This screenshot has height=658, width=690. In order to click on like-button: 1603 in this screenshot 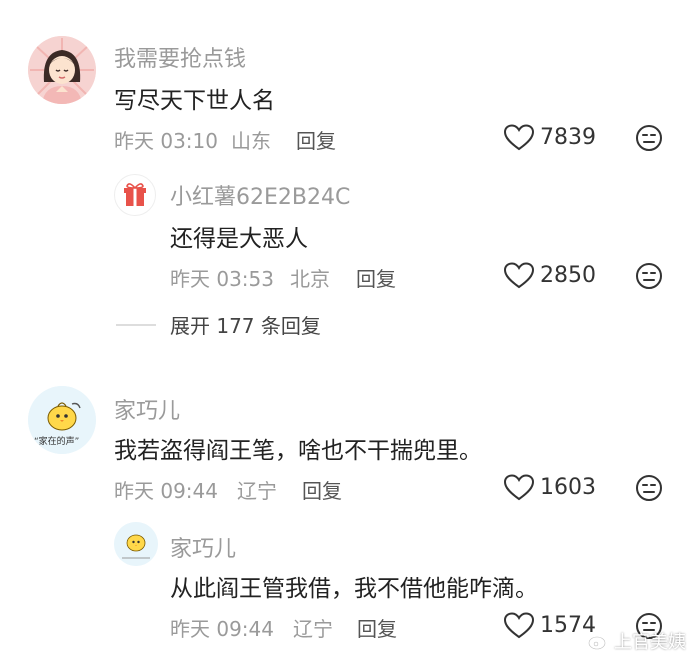, I will do `click(559, 489)`.